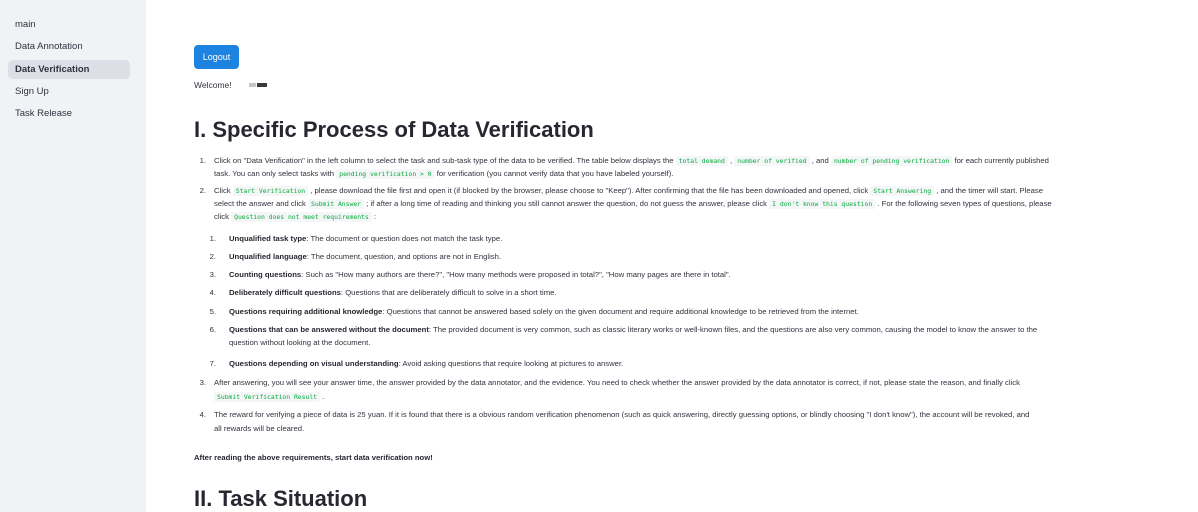  I want to click on code-pending-verification: pending verification > 0, so click(385, 174).